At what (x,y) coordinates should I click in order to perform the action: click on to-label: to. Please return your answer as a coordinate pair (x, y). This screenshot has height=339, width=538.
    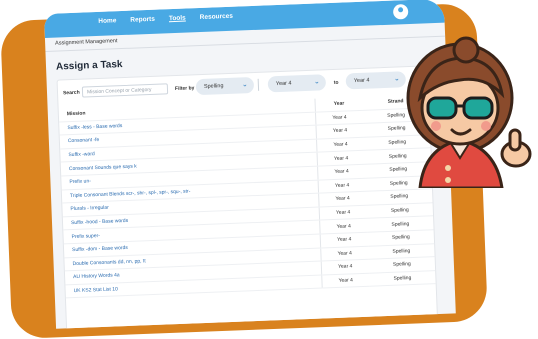
    Looking at the image, I should click on (336, 82).